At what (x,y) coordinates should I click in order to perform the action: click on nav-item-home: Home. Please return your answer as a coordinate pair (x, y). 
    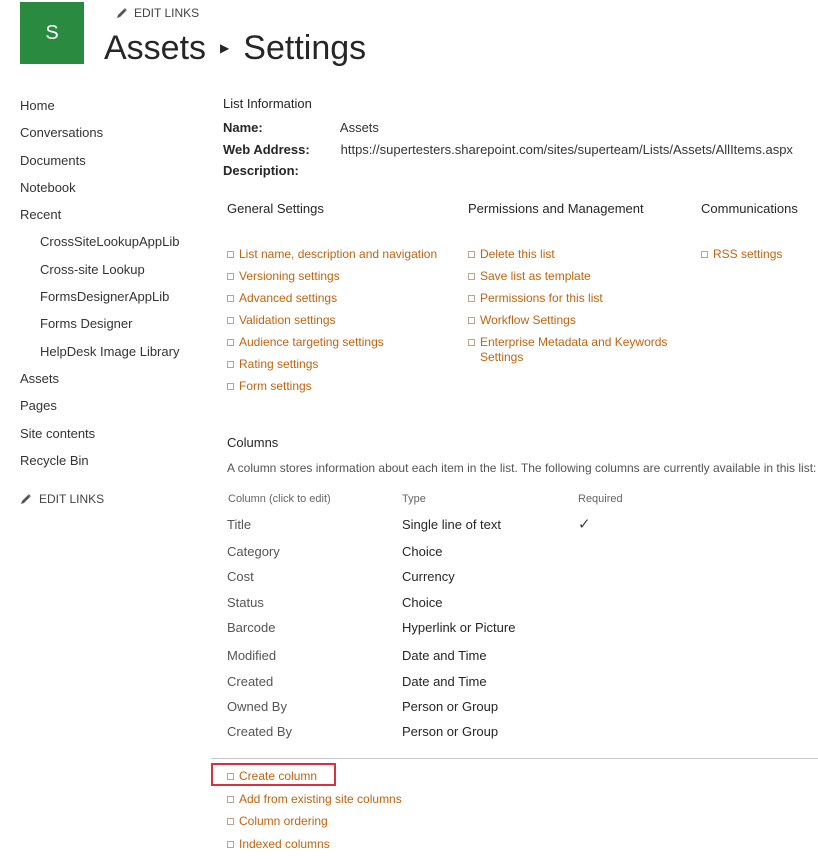
    Looking at the image, I should click on (115, 111).